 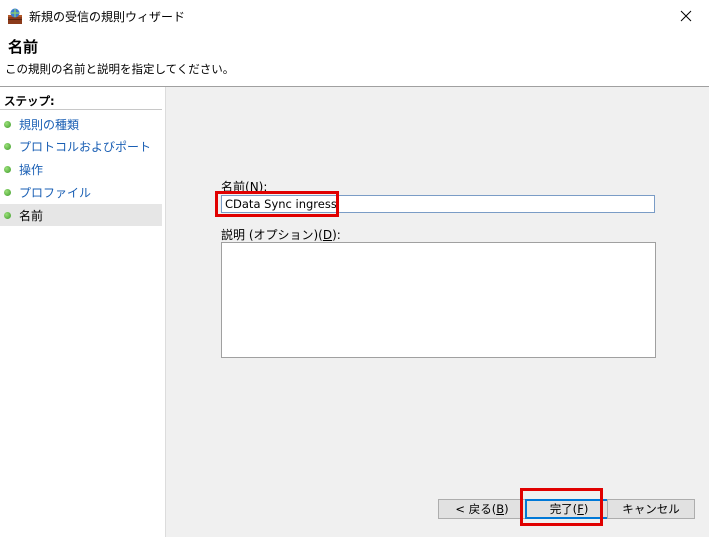 What do you see at coordinates (15, 16) in the screenshot?
I see `firewall-icon` at bounding box center [15, 16].